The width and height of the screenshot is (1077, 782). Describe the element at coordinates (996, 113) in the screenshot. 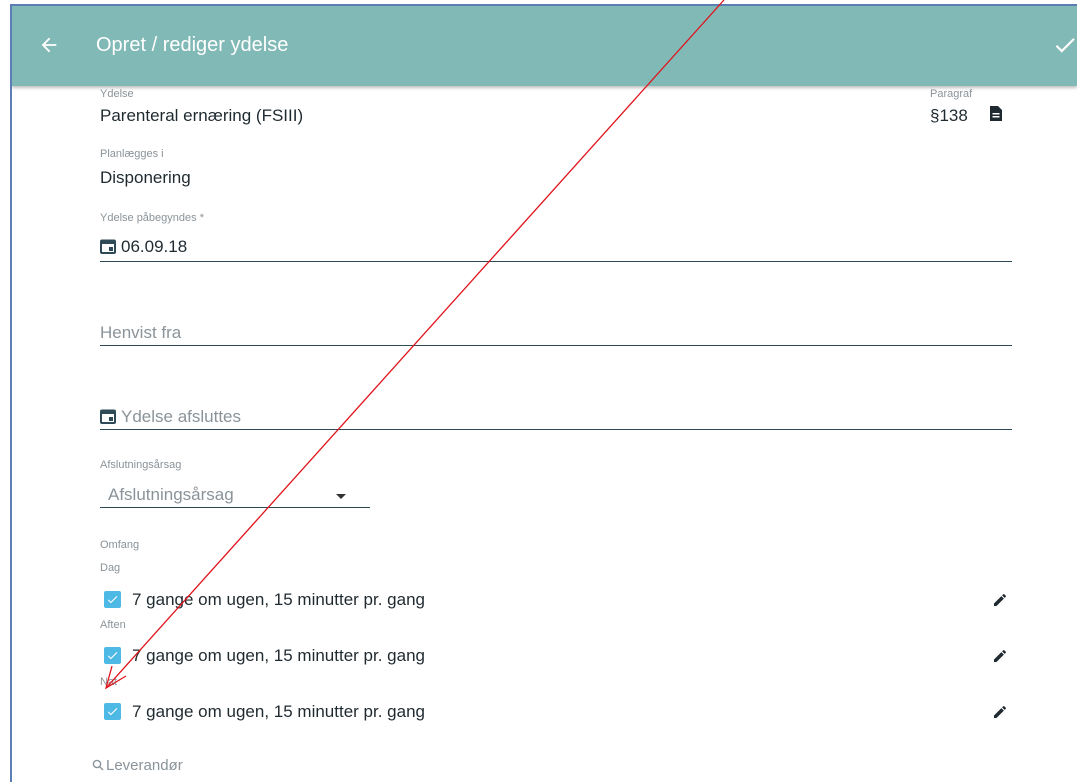

I see `document-icon` at that location.